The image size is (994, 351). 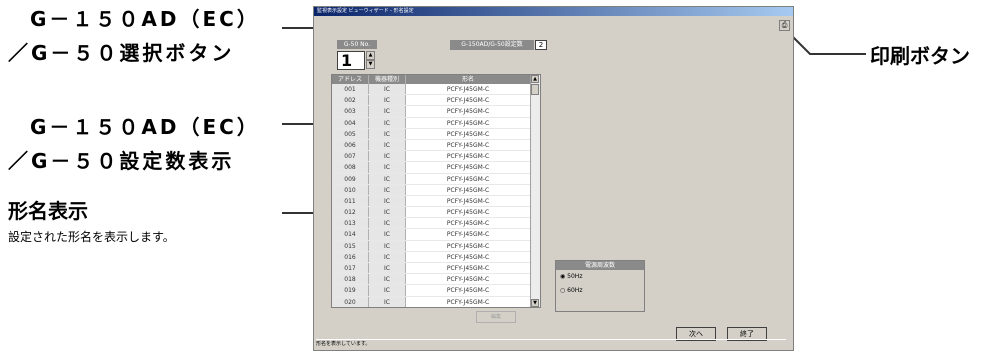 I want to click on scroll-down-icon: ▼, so click(x=535, y=303).